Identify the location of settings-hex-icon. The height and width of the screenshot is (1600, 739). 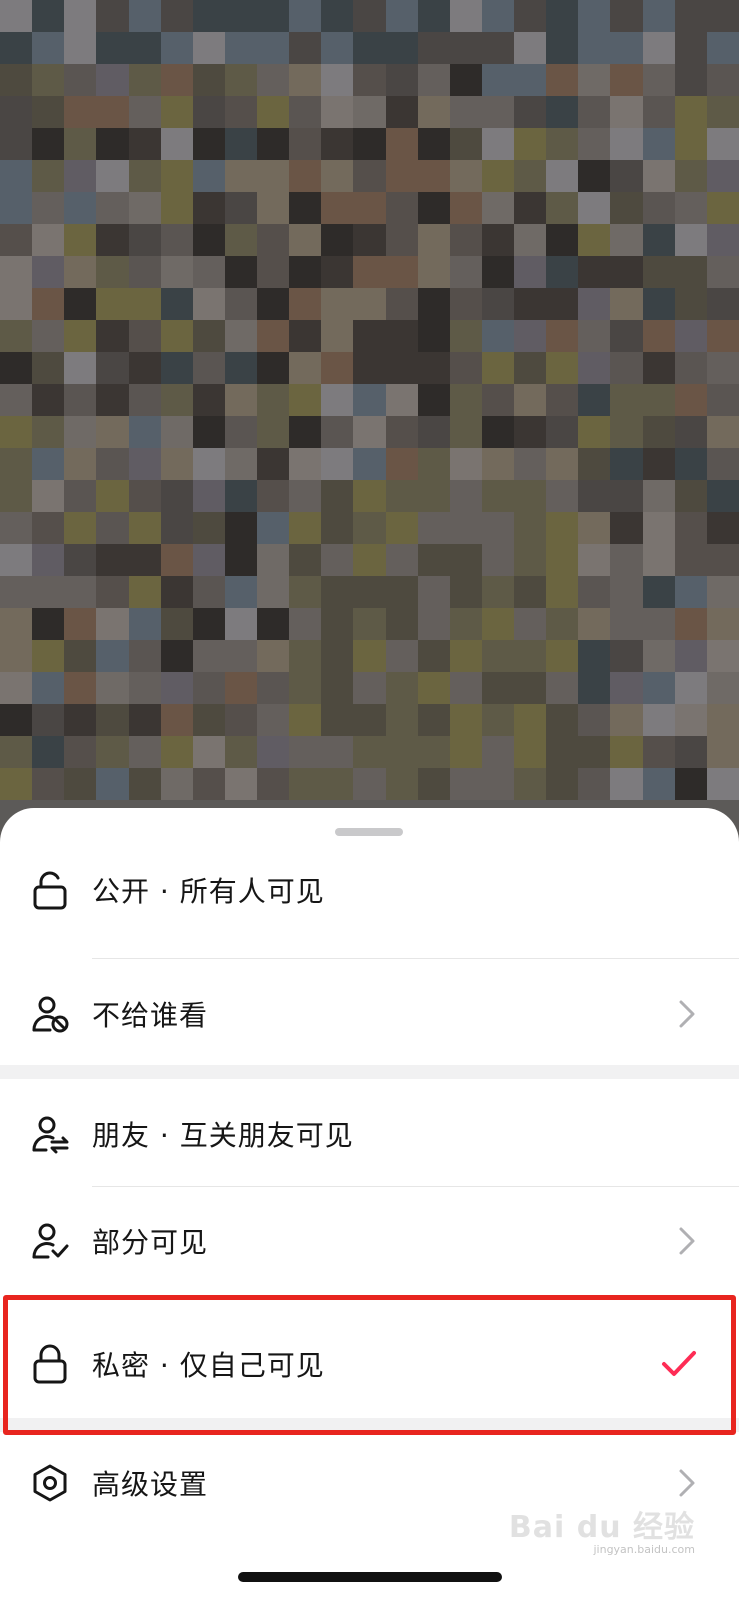
(50, 1483).